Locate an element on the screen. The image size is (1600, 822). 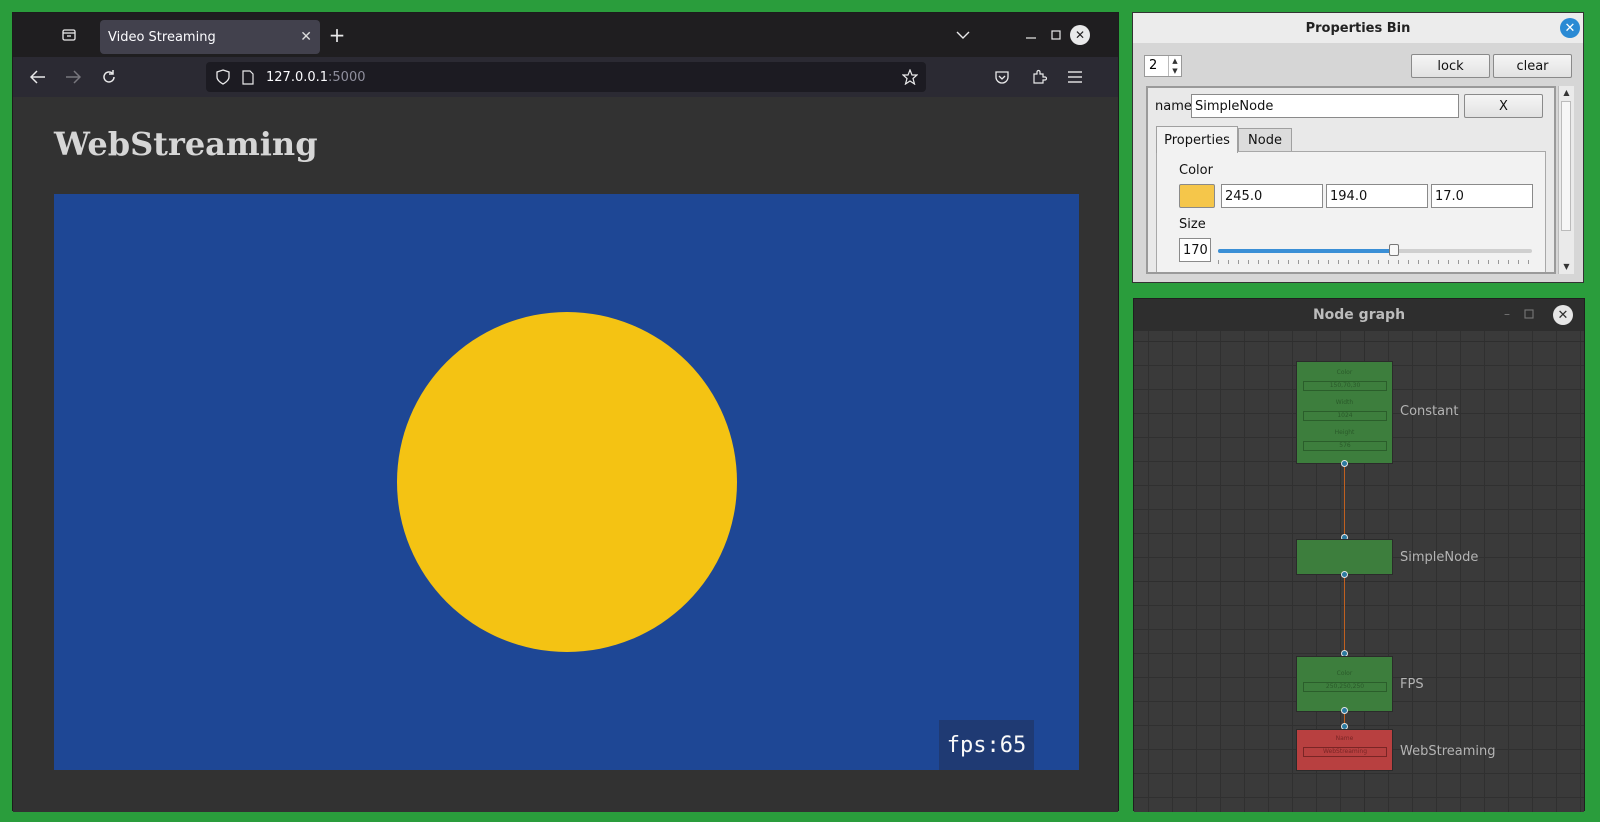
scroll-up-icon: ▲ is located at coordinates (1566, 93).